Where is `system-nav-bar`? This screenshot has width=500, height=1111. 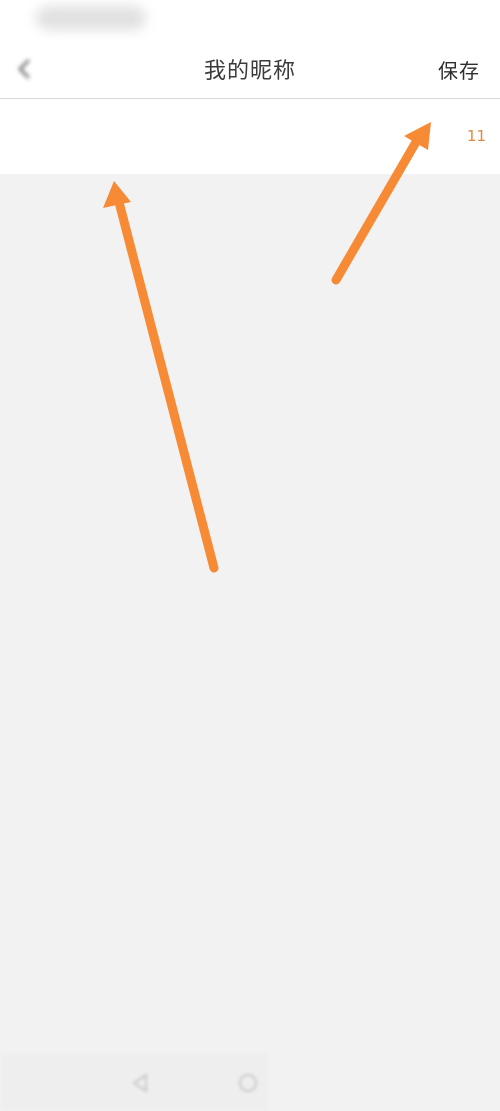 system-nav-bar is located at coordinates (134, 1082).